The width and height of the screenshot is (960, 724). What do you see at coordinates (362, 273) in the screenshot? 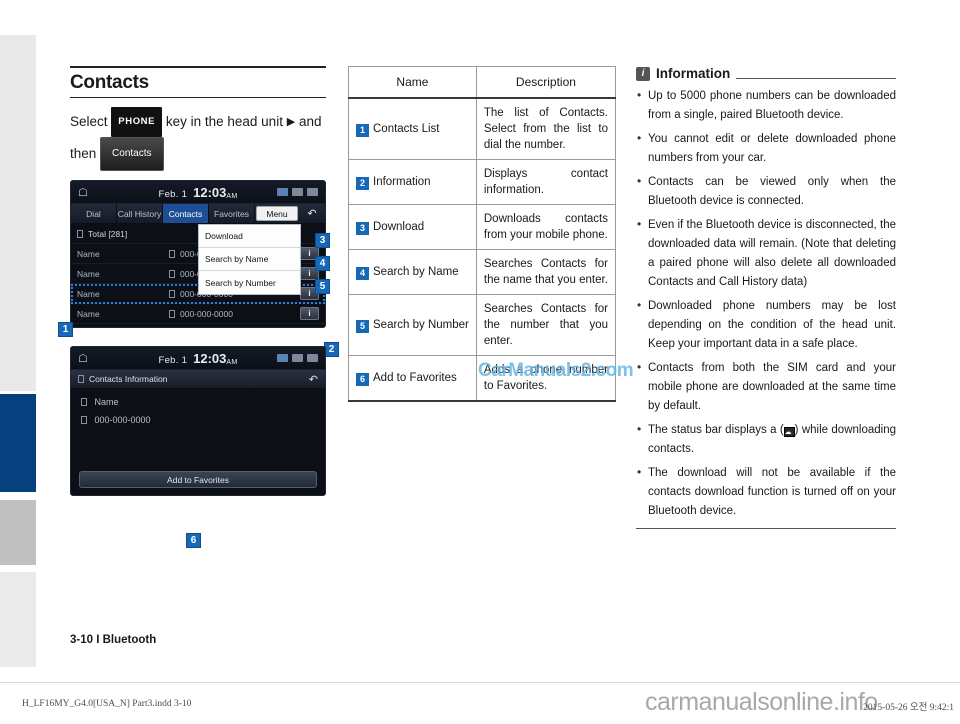
I see `callout-badge: 4` at bounding box center [362, 273].